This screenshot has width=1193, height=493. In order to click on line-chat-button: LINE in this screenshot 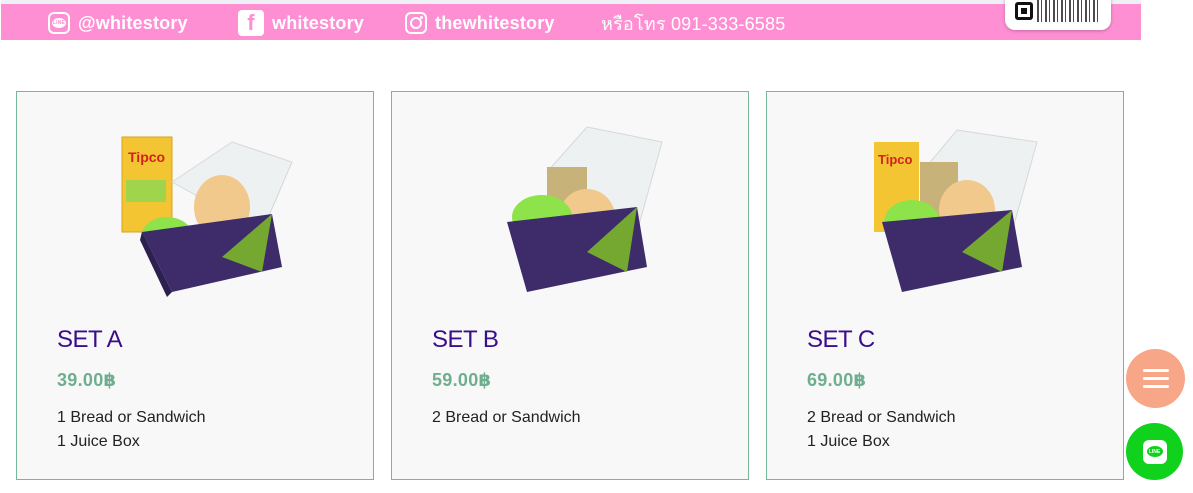, I will do `click(1154, 451)`.